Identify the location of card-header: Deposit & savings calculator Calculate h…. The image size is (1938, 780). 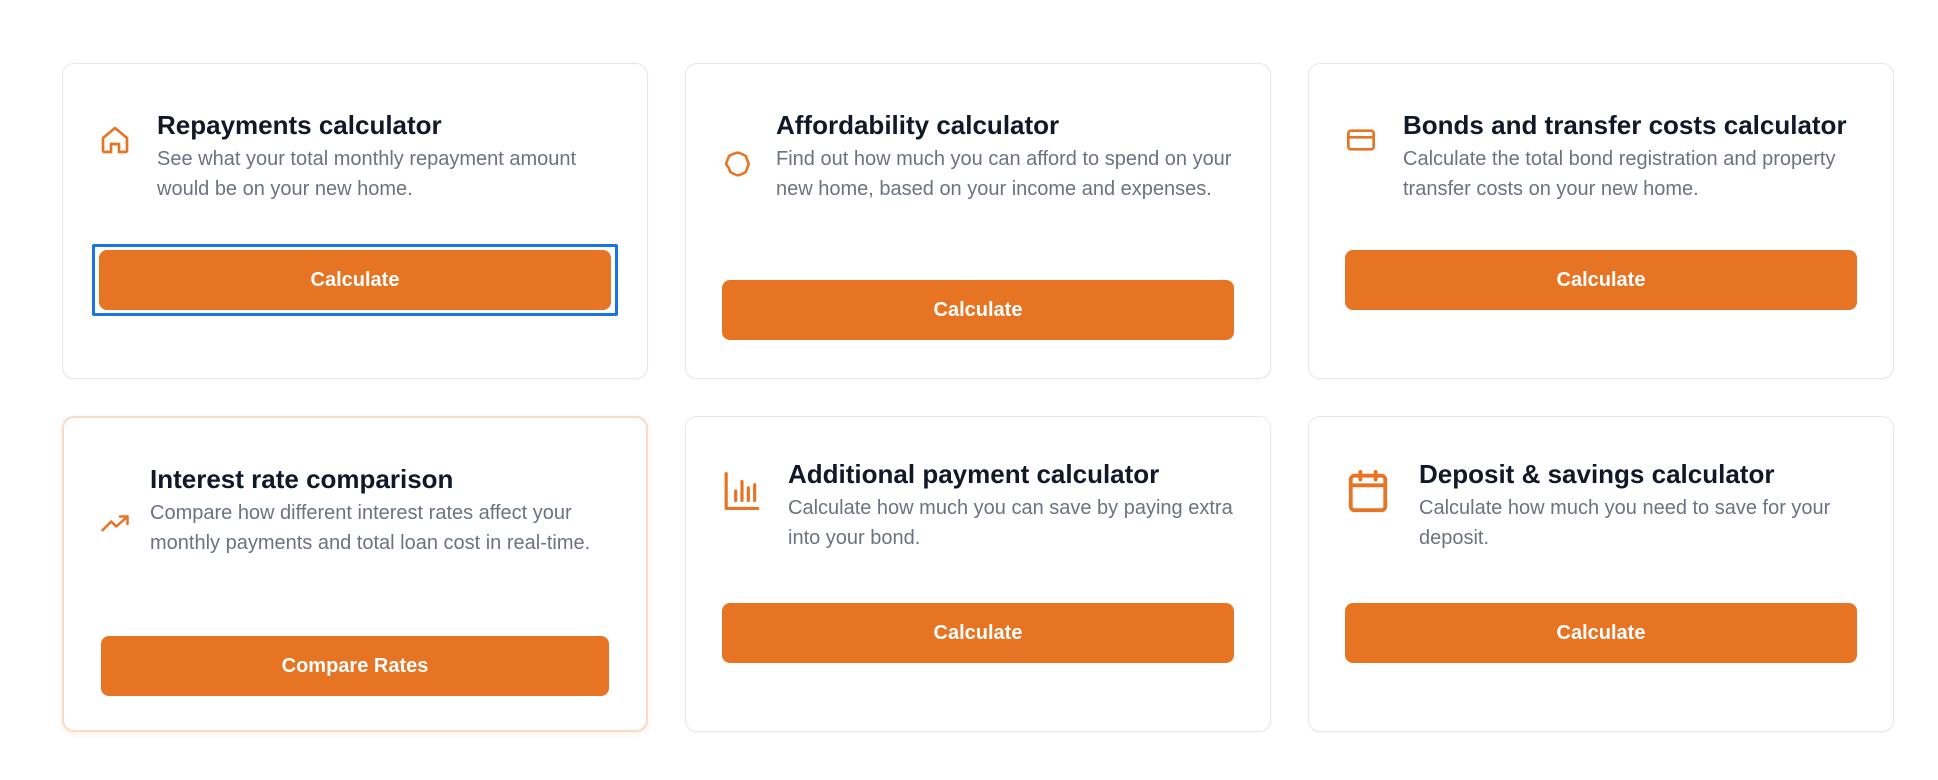
(1604, 505).